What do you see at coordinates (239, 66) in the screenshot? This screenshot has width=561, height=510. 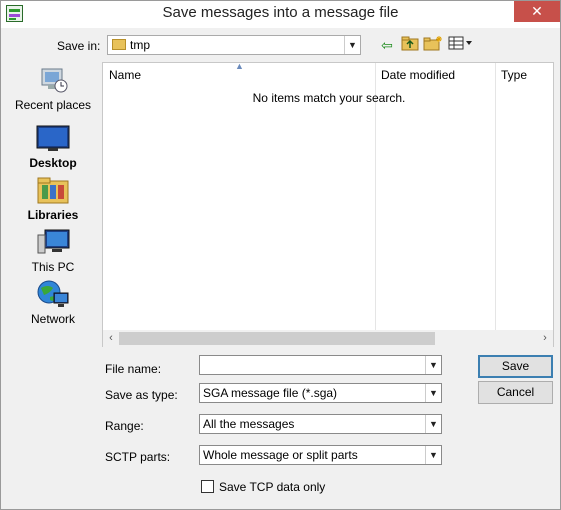 I see `sort-ascending-icon: ▲` at bounding box center [239, 66].